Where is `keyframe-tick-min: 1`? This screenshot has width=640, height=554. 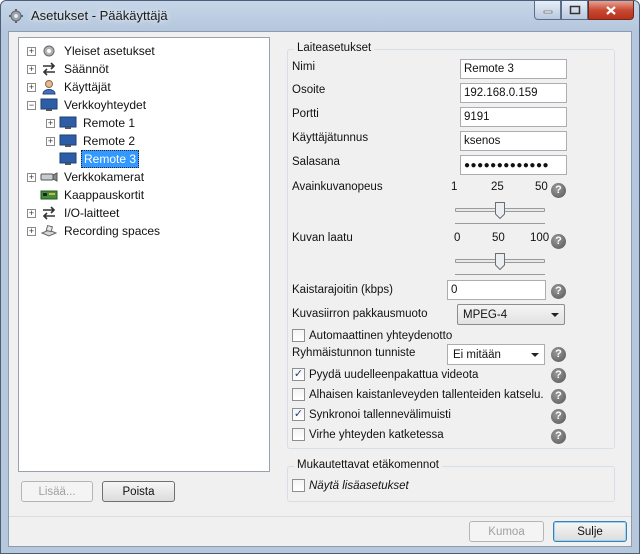 keyframe-tick-min: 1 is located at coordinates (454, 187).